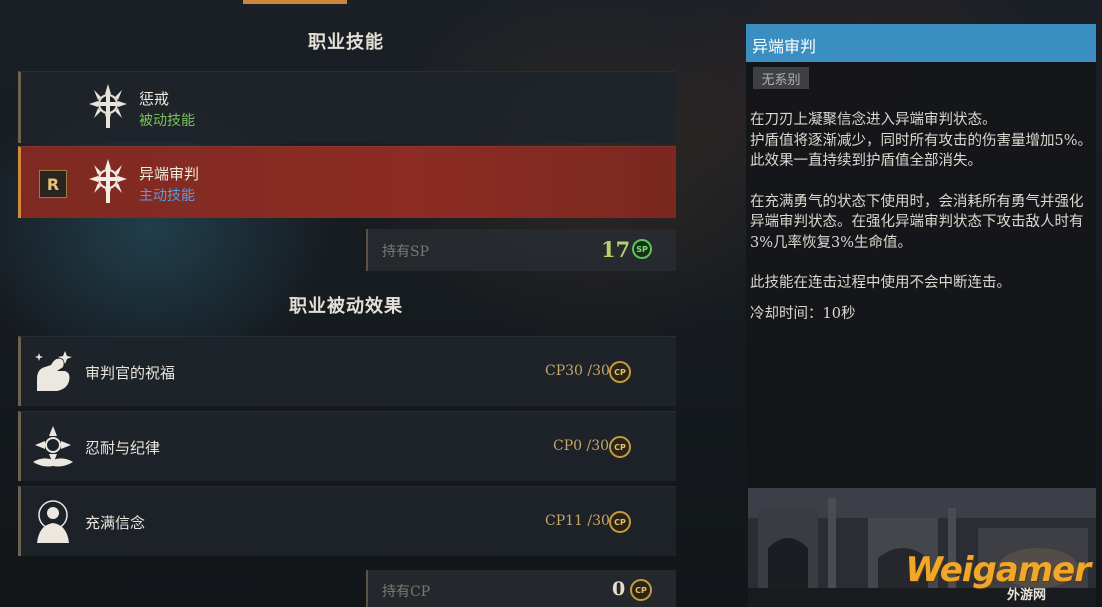  Describe the element at coordinates (295, 2) in the screenshot. I see `active-tab-indicator` at that location.